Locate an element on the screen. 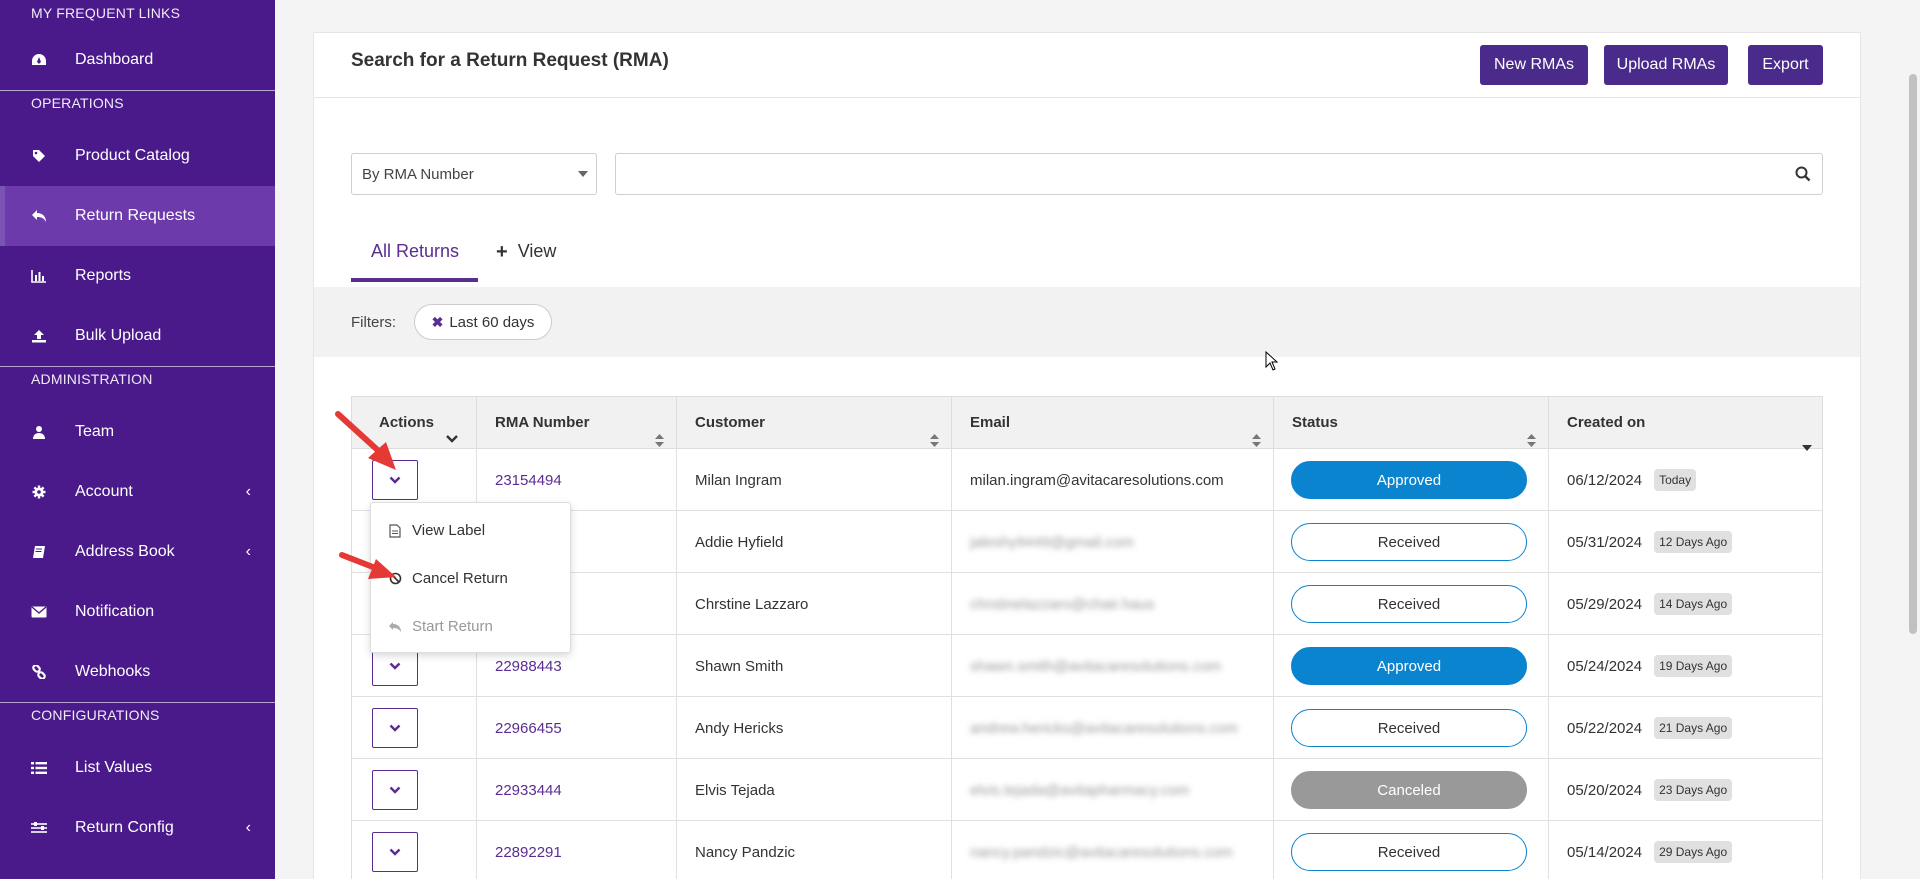 Image resolution: width=1920 pixels, height=879 pixels. table-header: Actions RMA Number Customer Email Status is located at coordinates (1088, 424).